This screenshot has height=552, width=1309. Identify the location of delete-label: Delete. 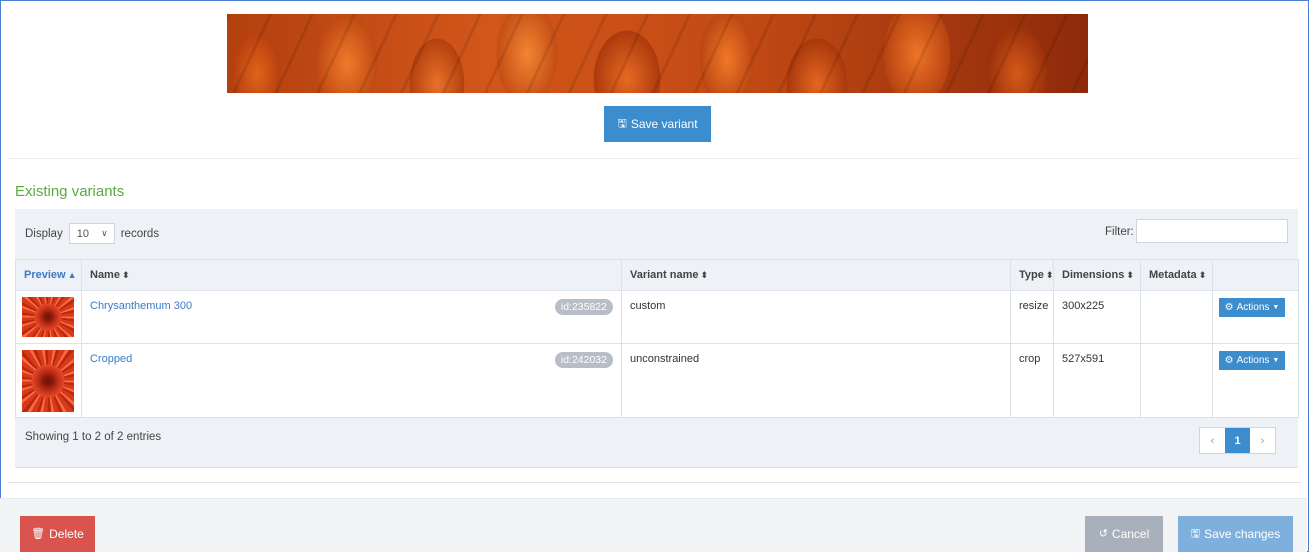
(66, 534).